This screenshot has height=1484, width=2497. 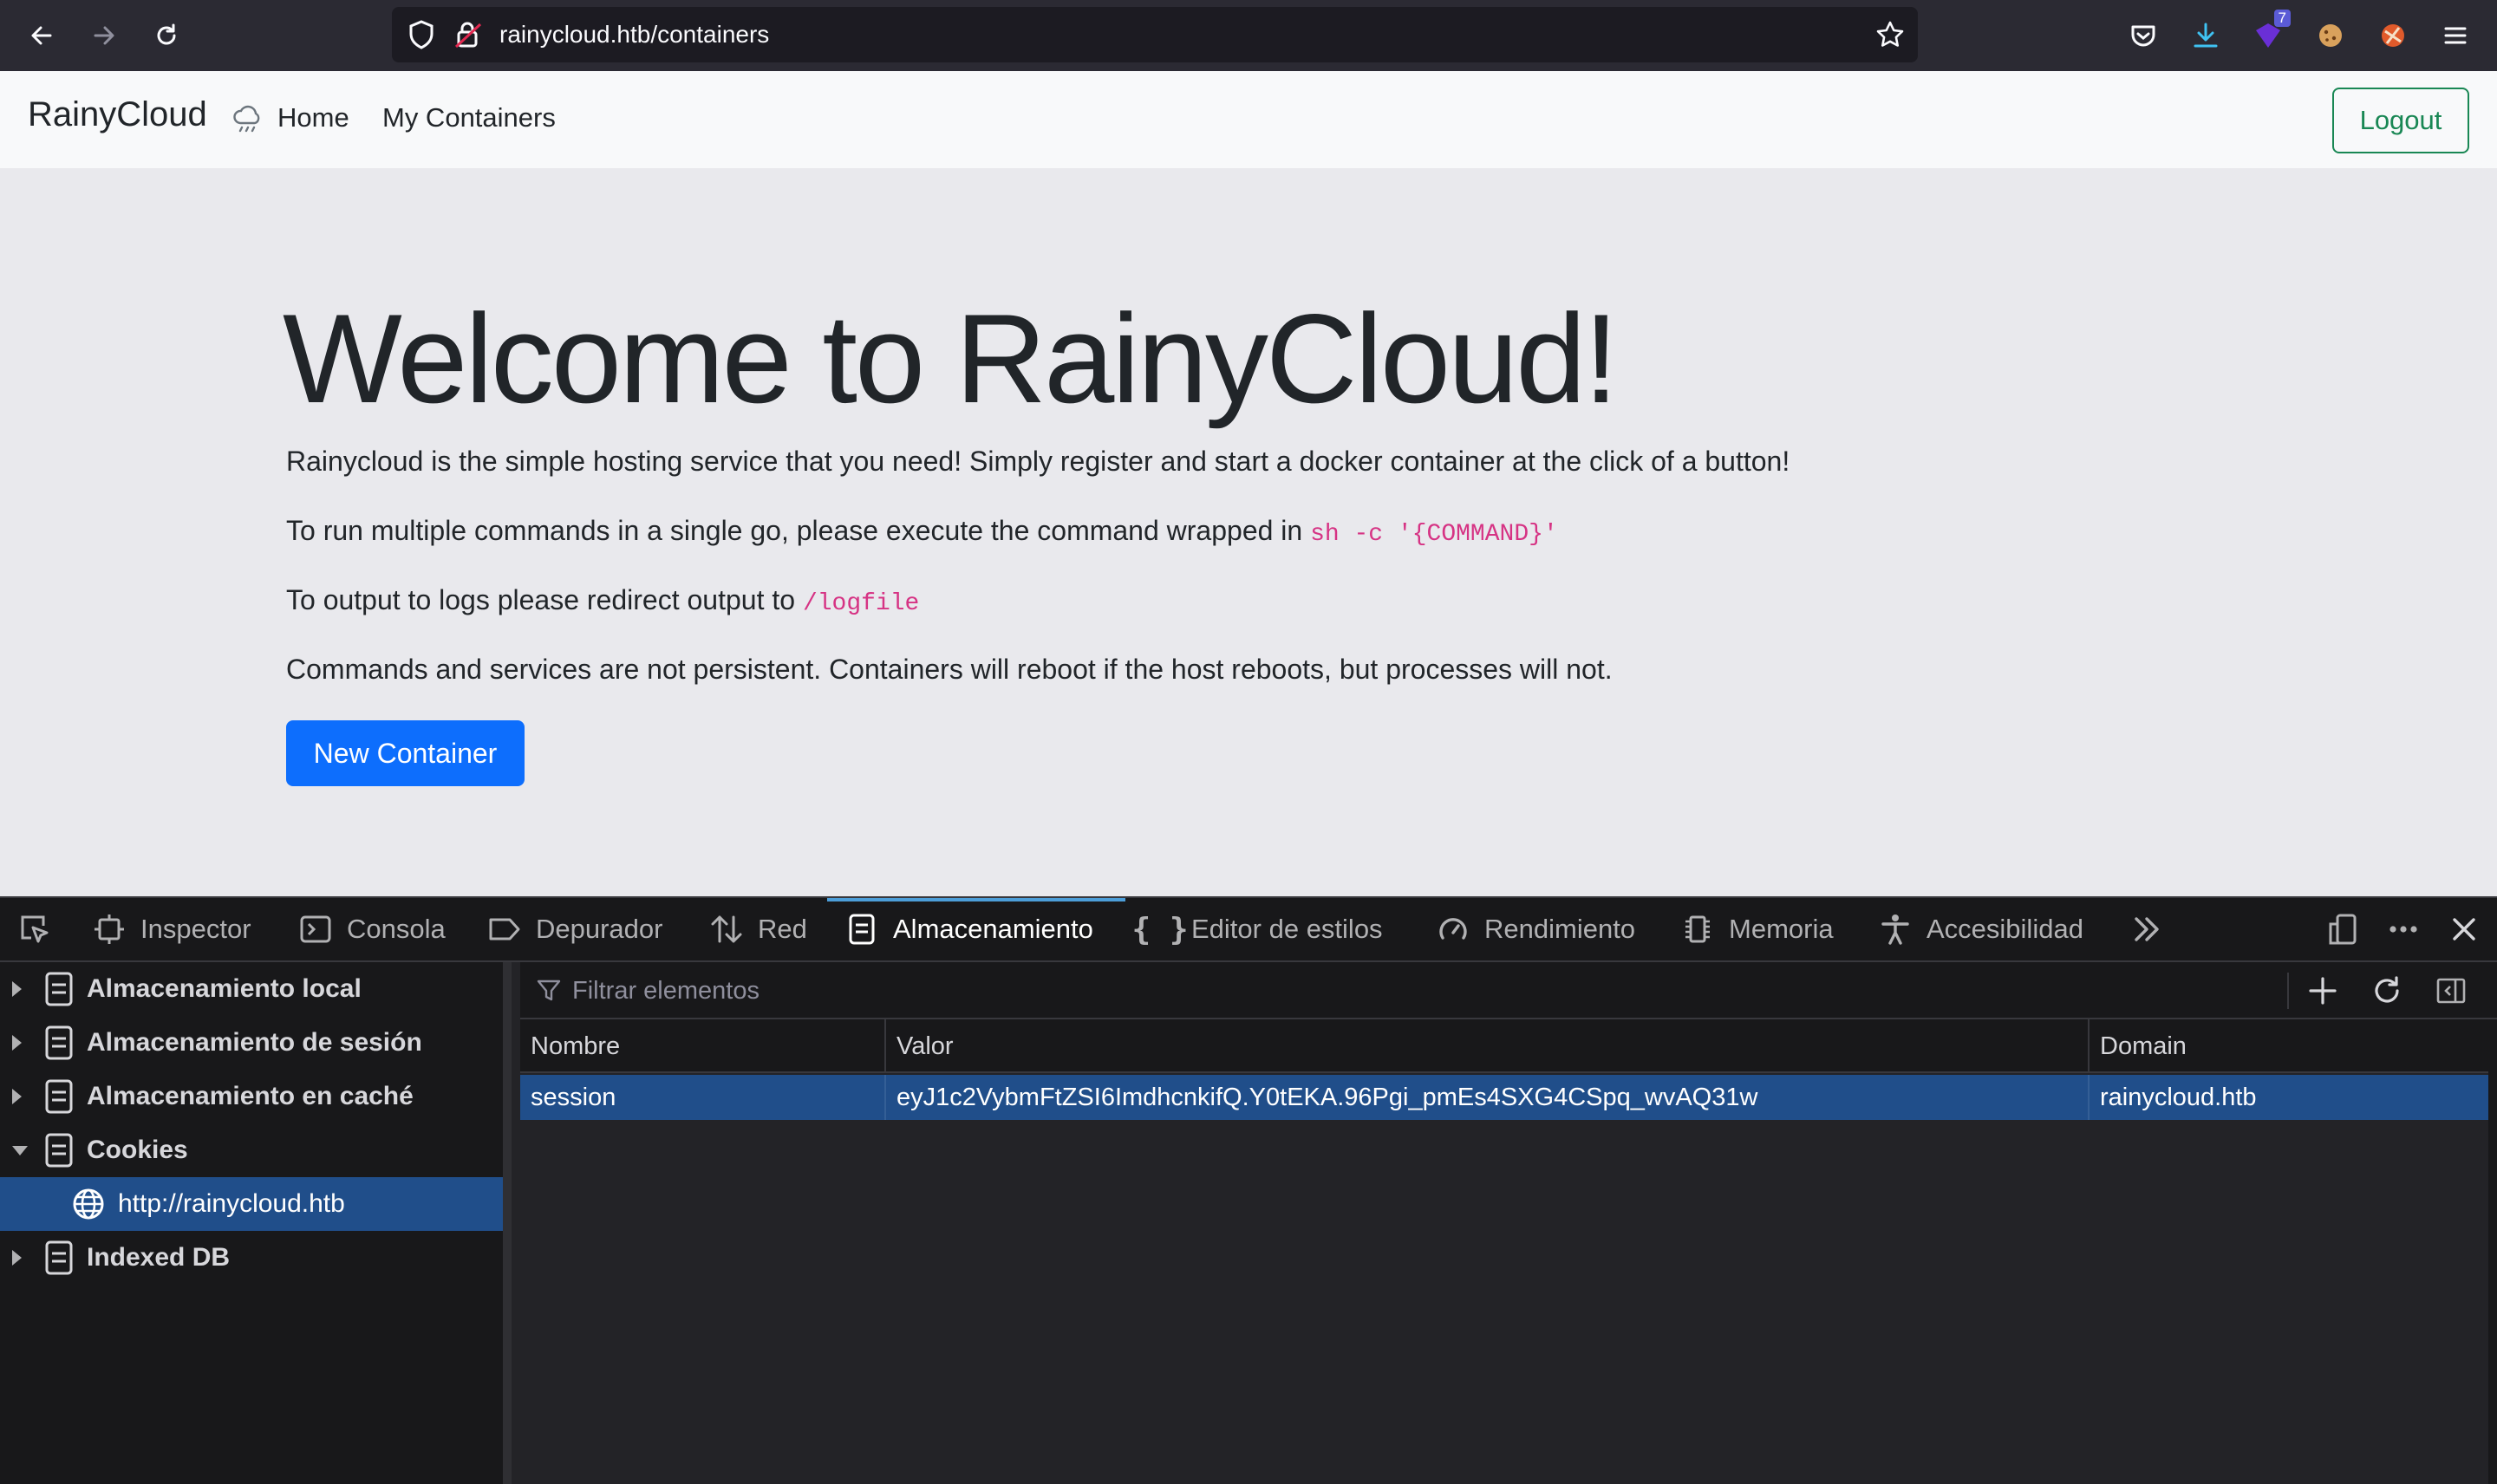 I want to click on toggle-sidebar-icon, so click(x=2451, y=990).